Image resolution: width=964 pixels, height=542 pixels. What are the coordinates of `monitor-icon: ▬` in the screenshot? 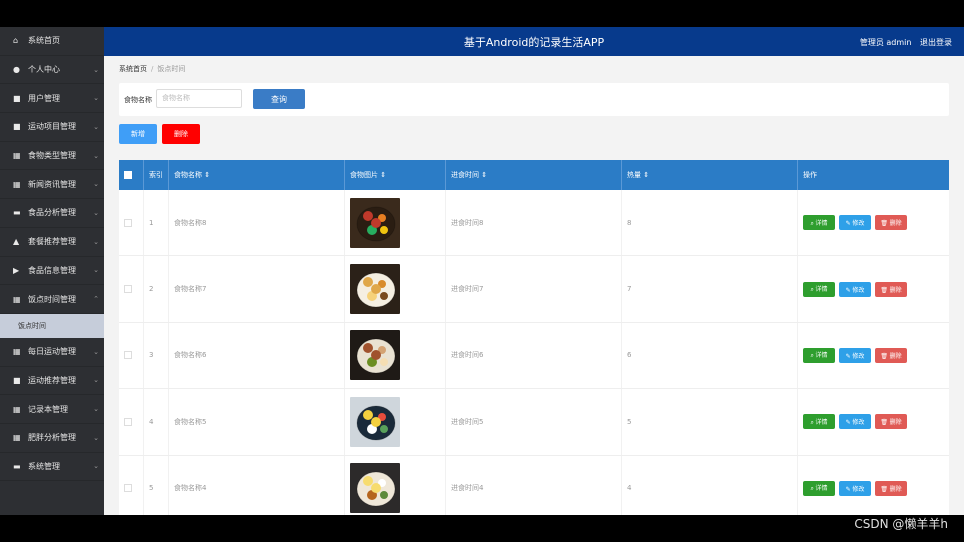 It's located at (17, 466).